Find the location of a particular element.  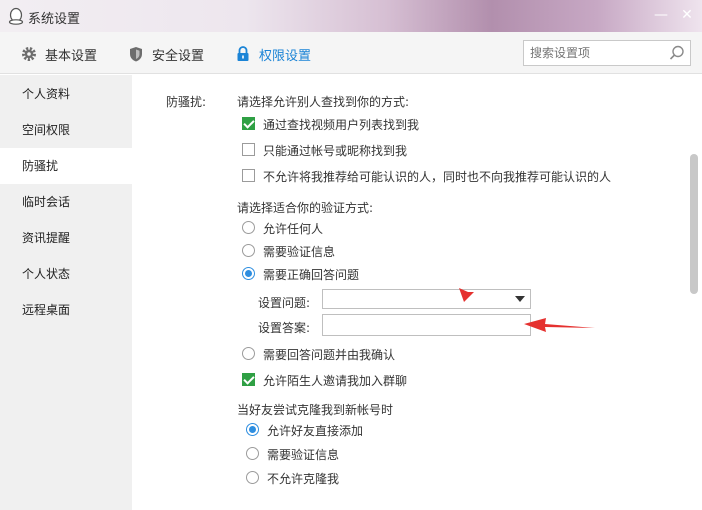

radio-label: 需要正确回答问题 is located at coordinates (311, 275).